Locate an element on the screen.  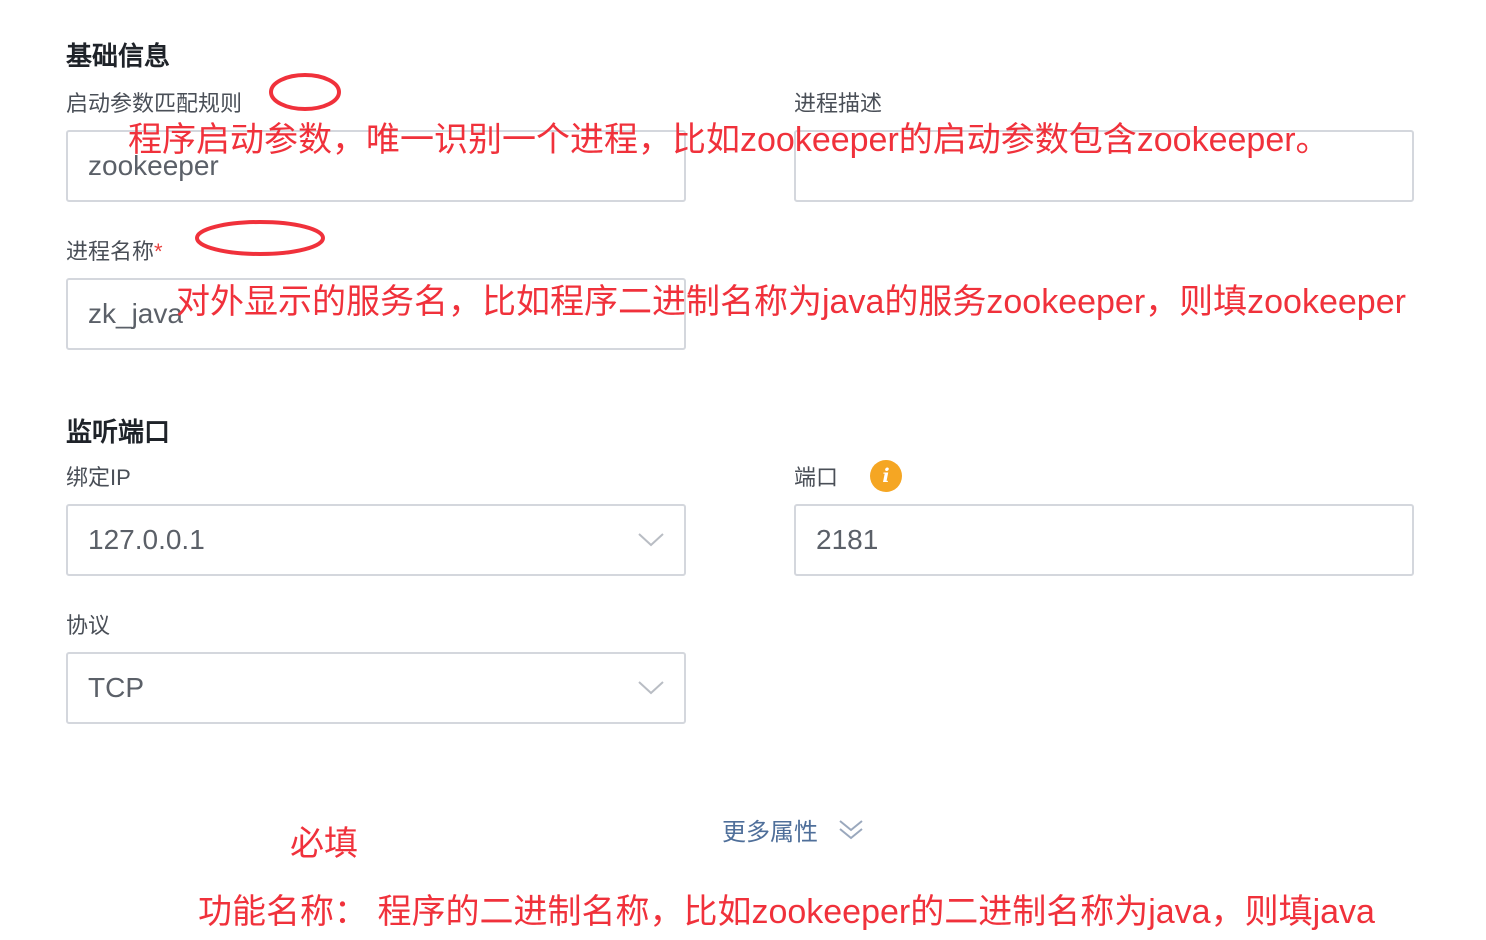
bind-ip-value: 127.0.0.1 is located at coordinates (146, 539).